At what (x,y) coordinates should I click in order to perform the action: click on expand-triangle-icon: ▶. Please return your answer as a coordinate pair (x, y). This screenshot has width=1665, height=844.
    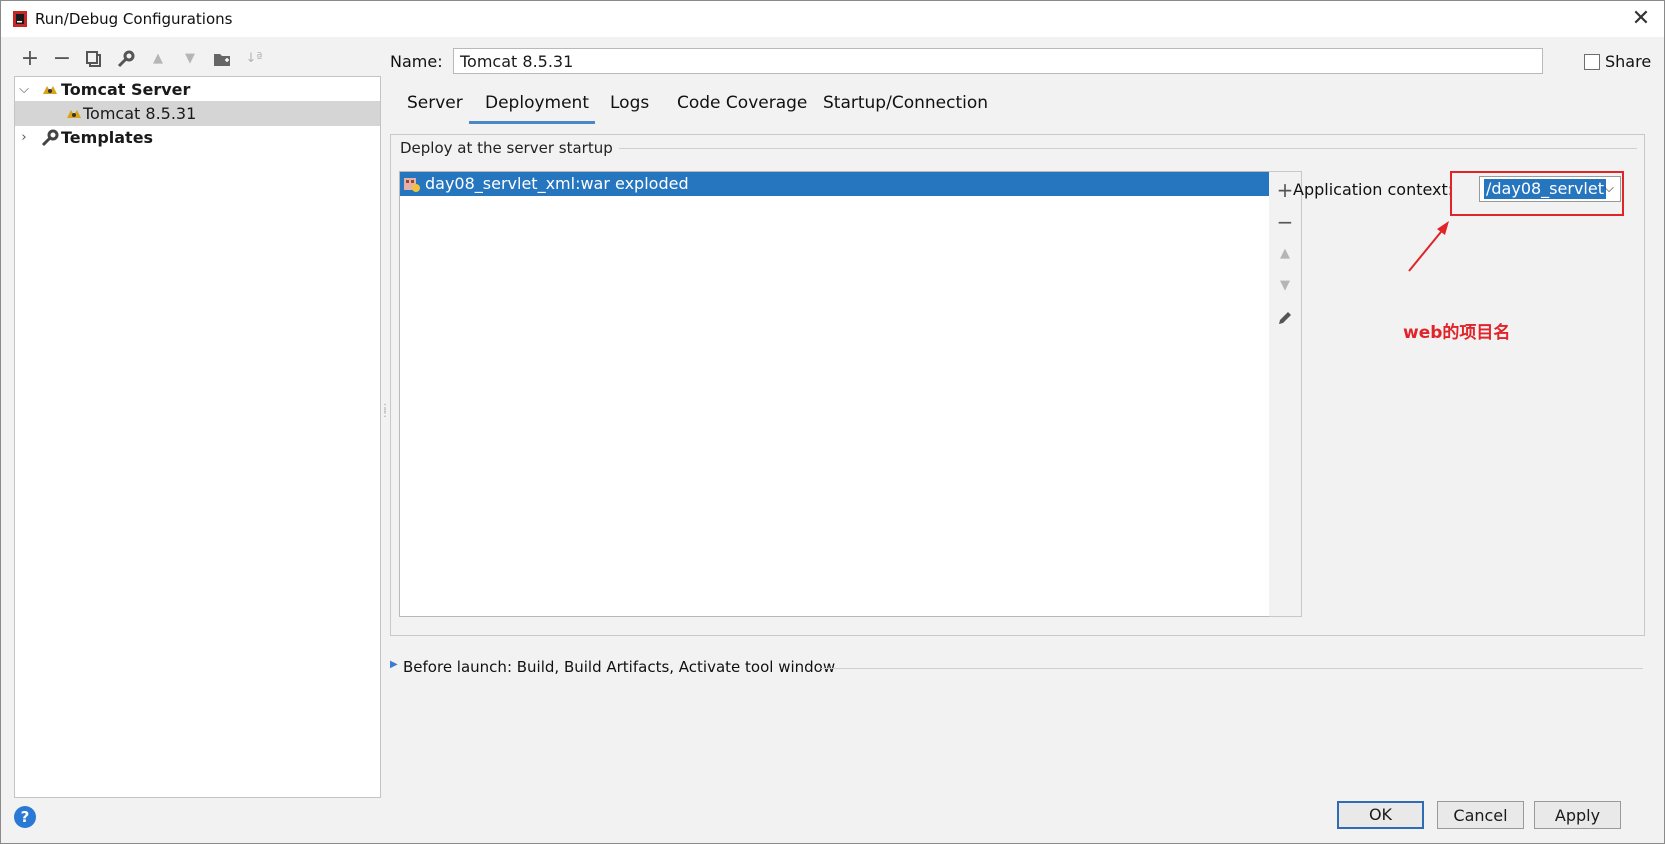
    Looking at the image, I should click on (394, 664).